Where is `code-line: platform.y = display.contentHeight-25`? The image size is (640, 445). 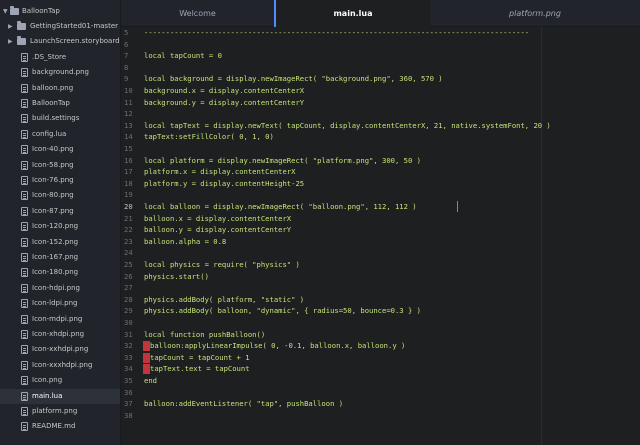 code-line: platform.y = display.contentHeight-25 is located at coordinates (224, 184).